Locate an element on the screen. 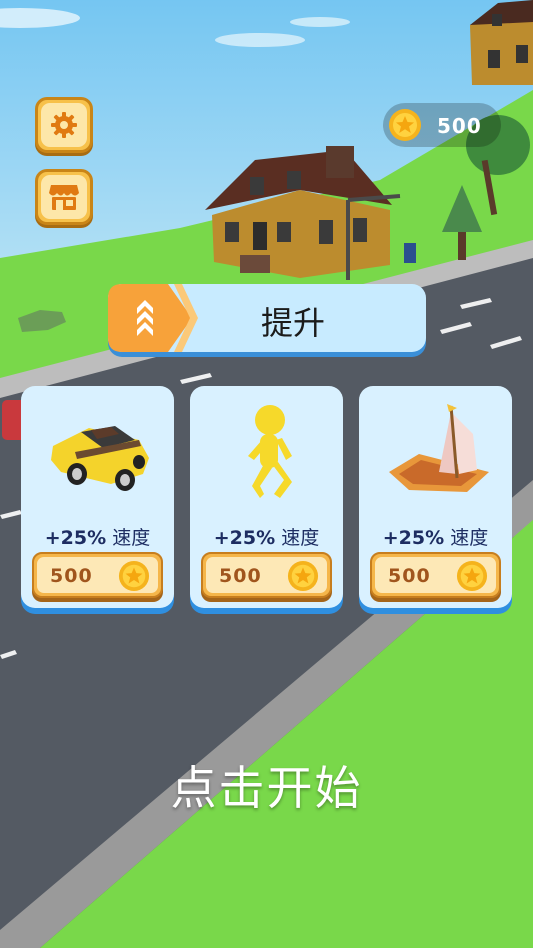 This screenshot has width=533, height=948. settings-button is located at coordinates (64, 125).